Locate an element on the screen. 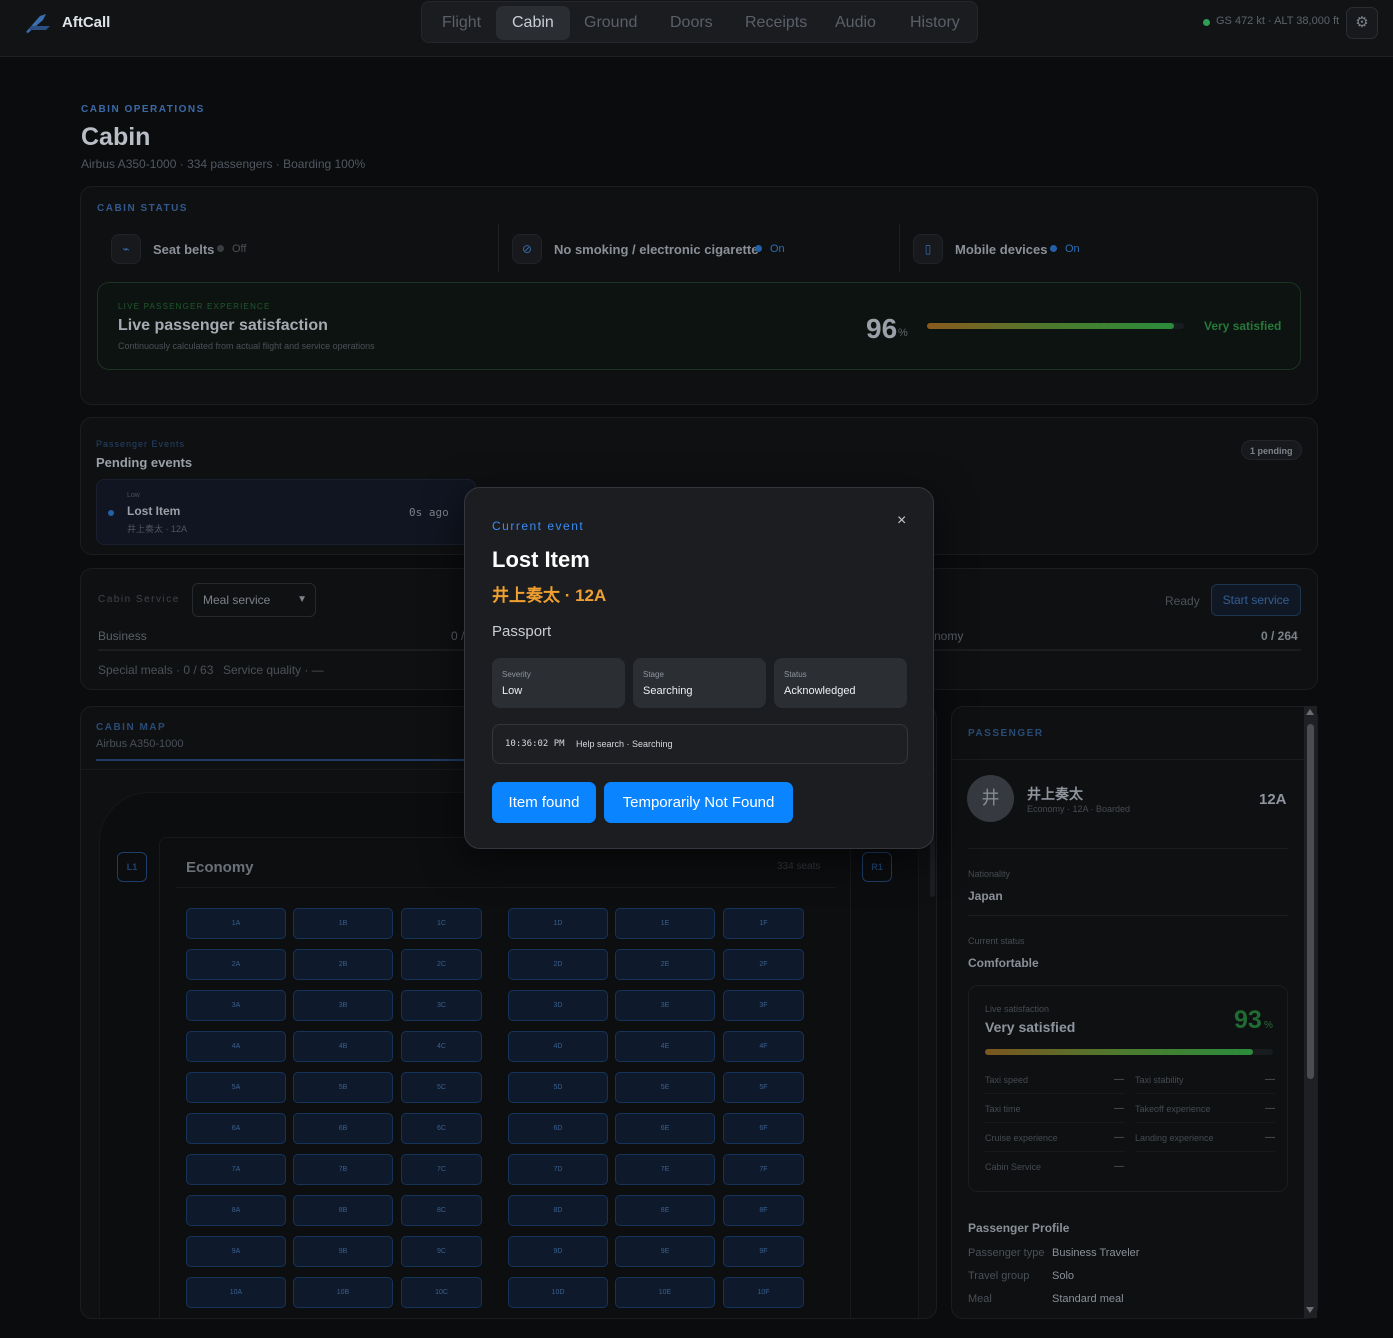 The image size is (1393, 1338). chip-label: Stage is located at coordinates (653, 674).